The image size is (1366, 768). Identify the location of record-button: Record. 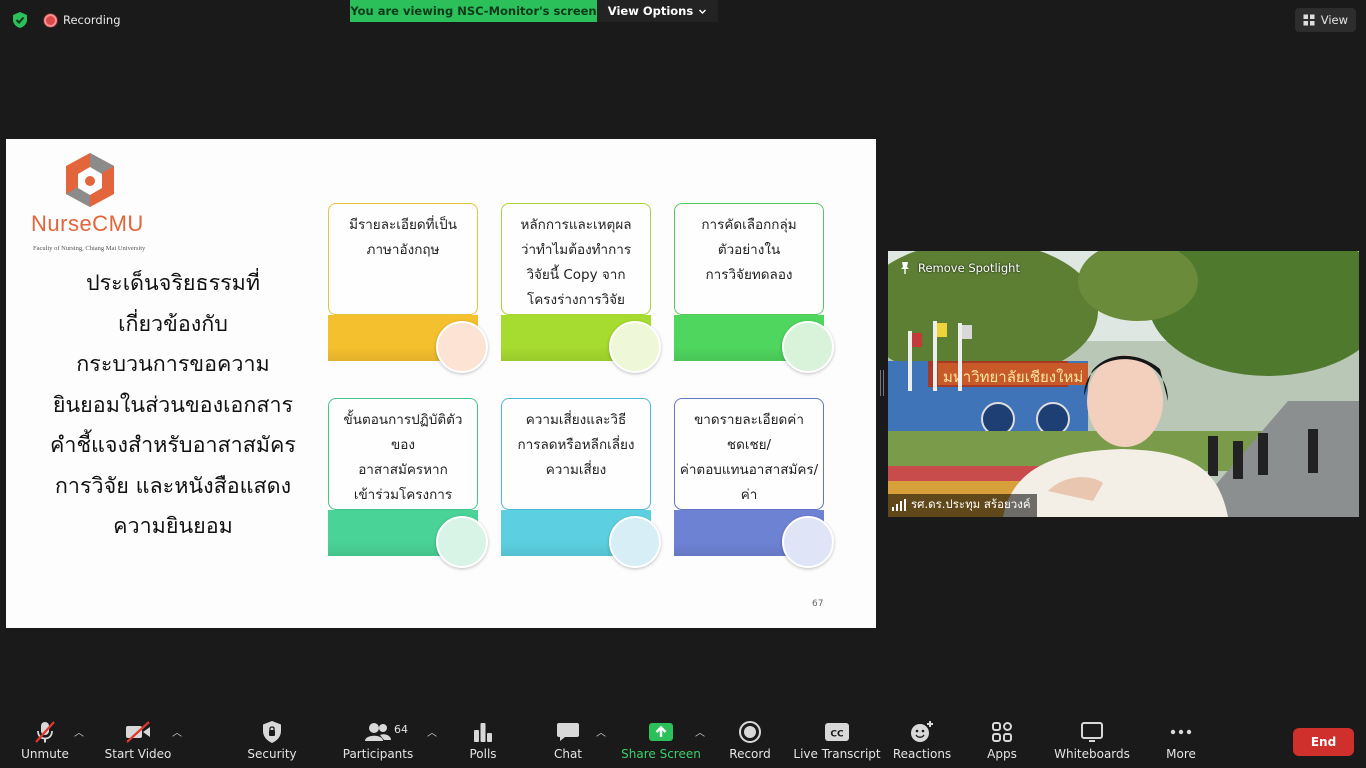
(750, 740).